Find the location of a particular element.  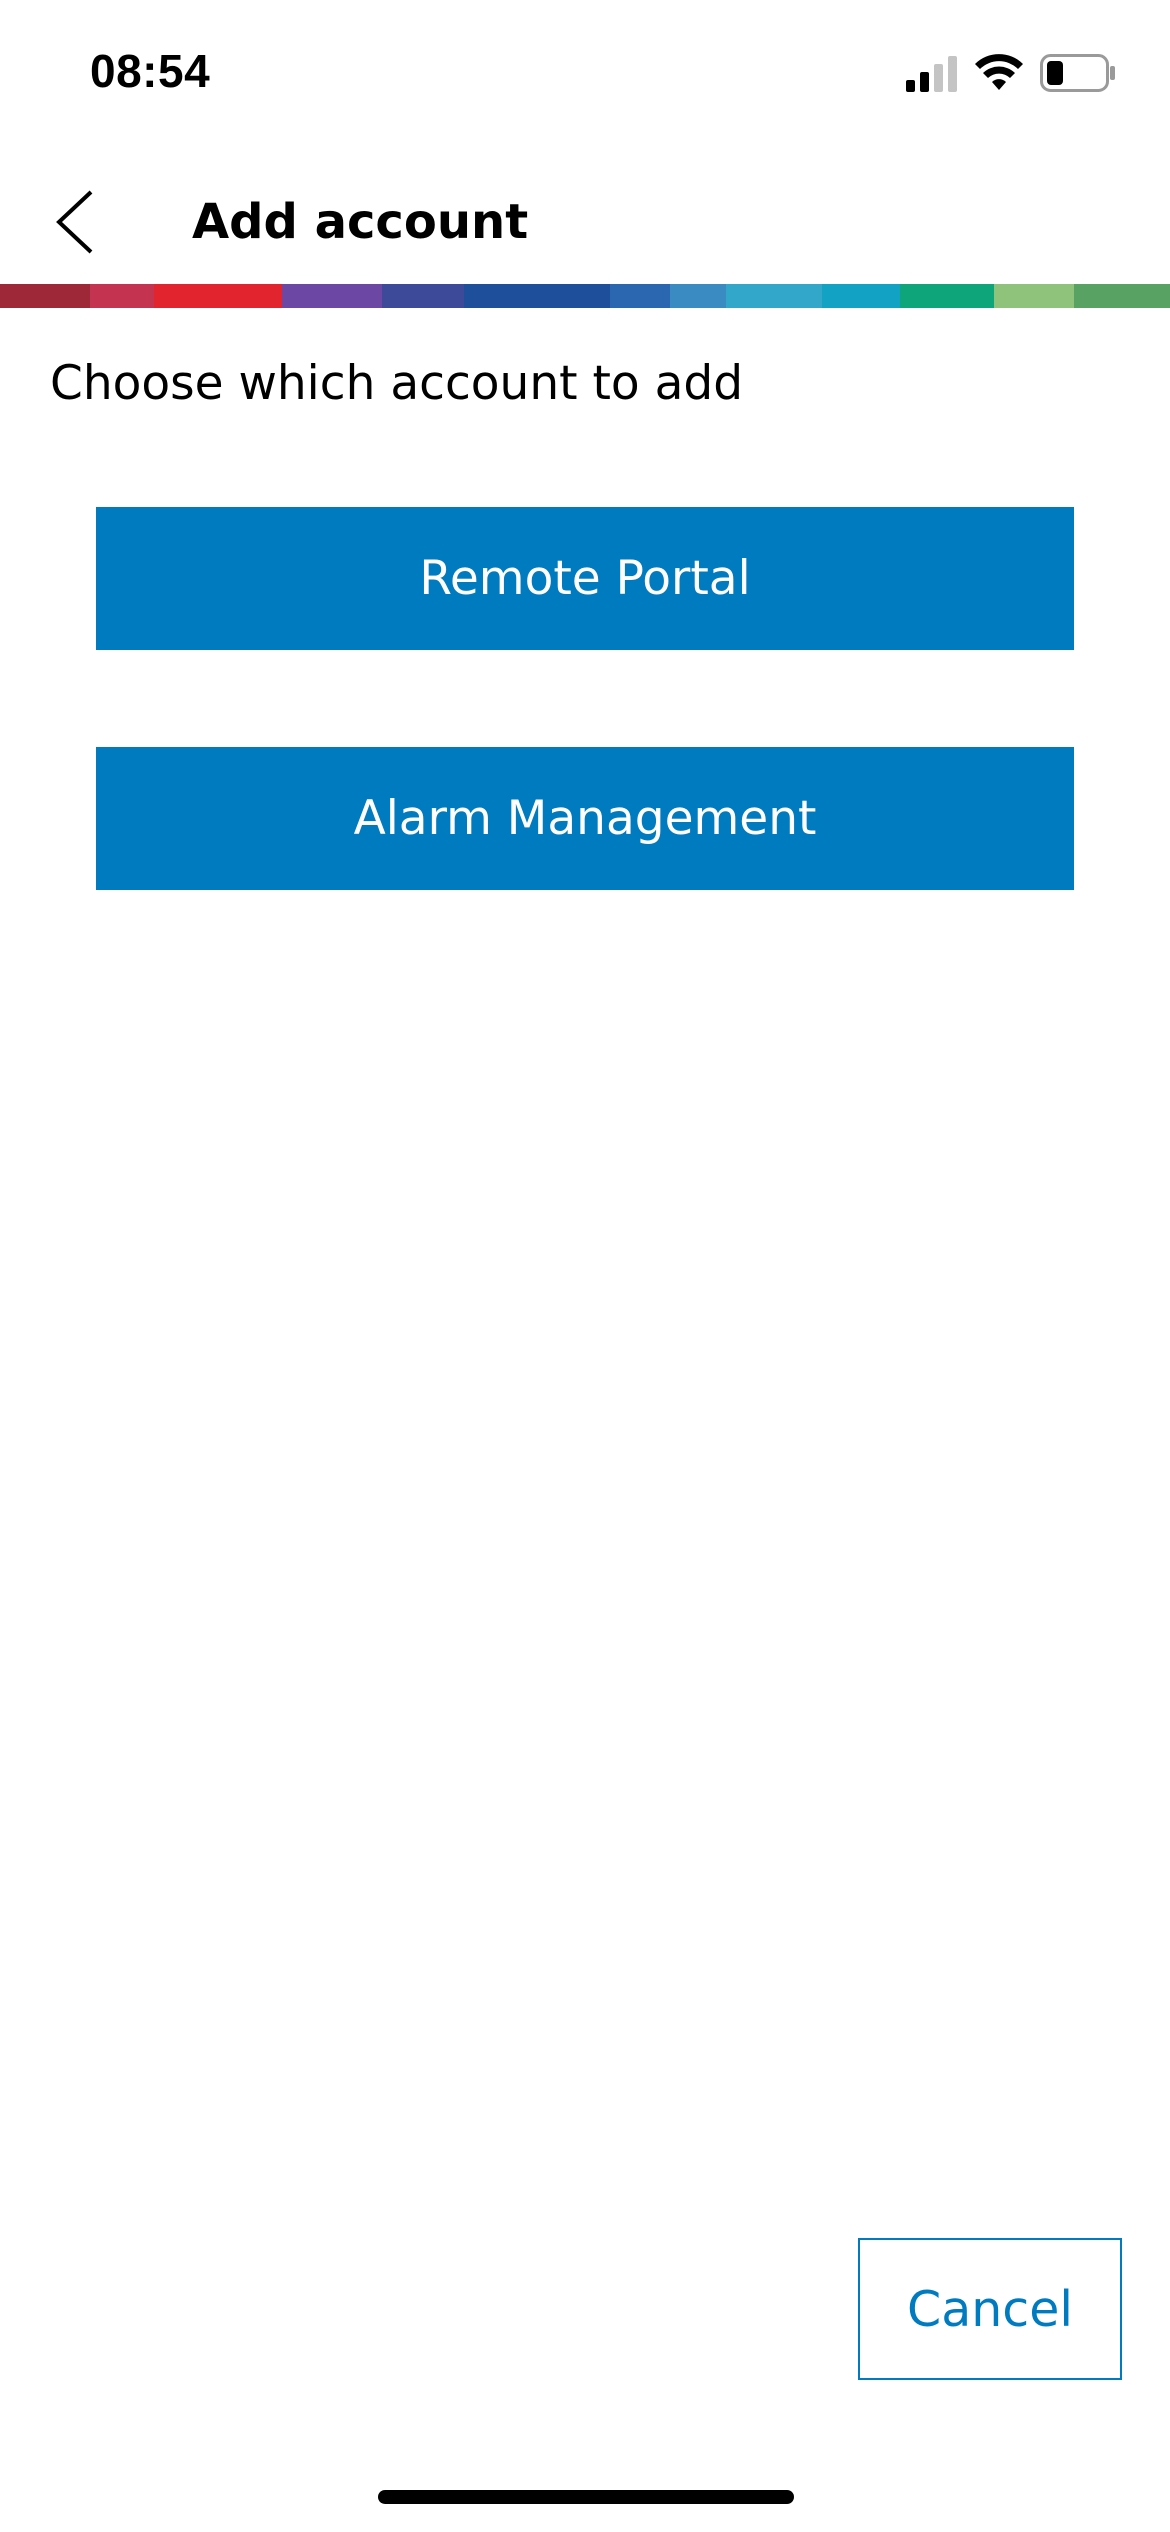

instruction-text: Choose which account to add is located at coordinates (397, 383).